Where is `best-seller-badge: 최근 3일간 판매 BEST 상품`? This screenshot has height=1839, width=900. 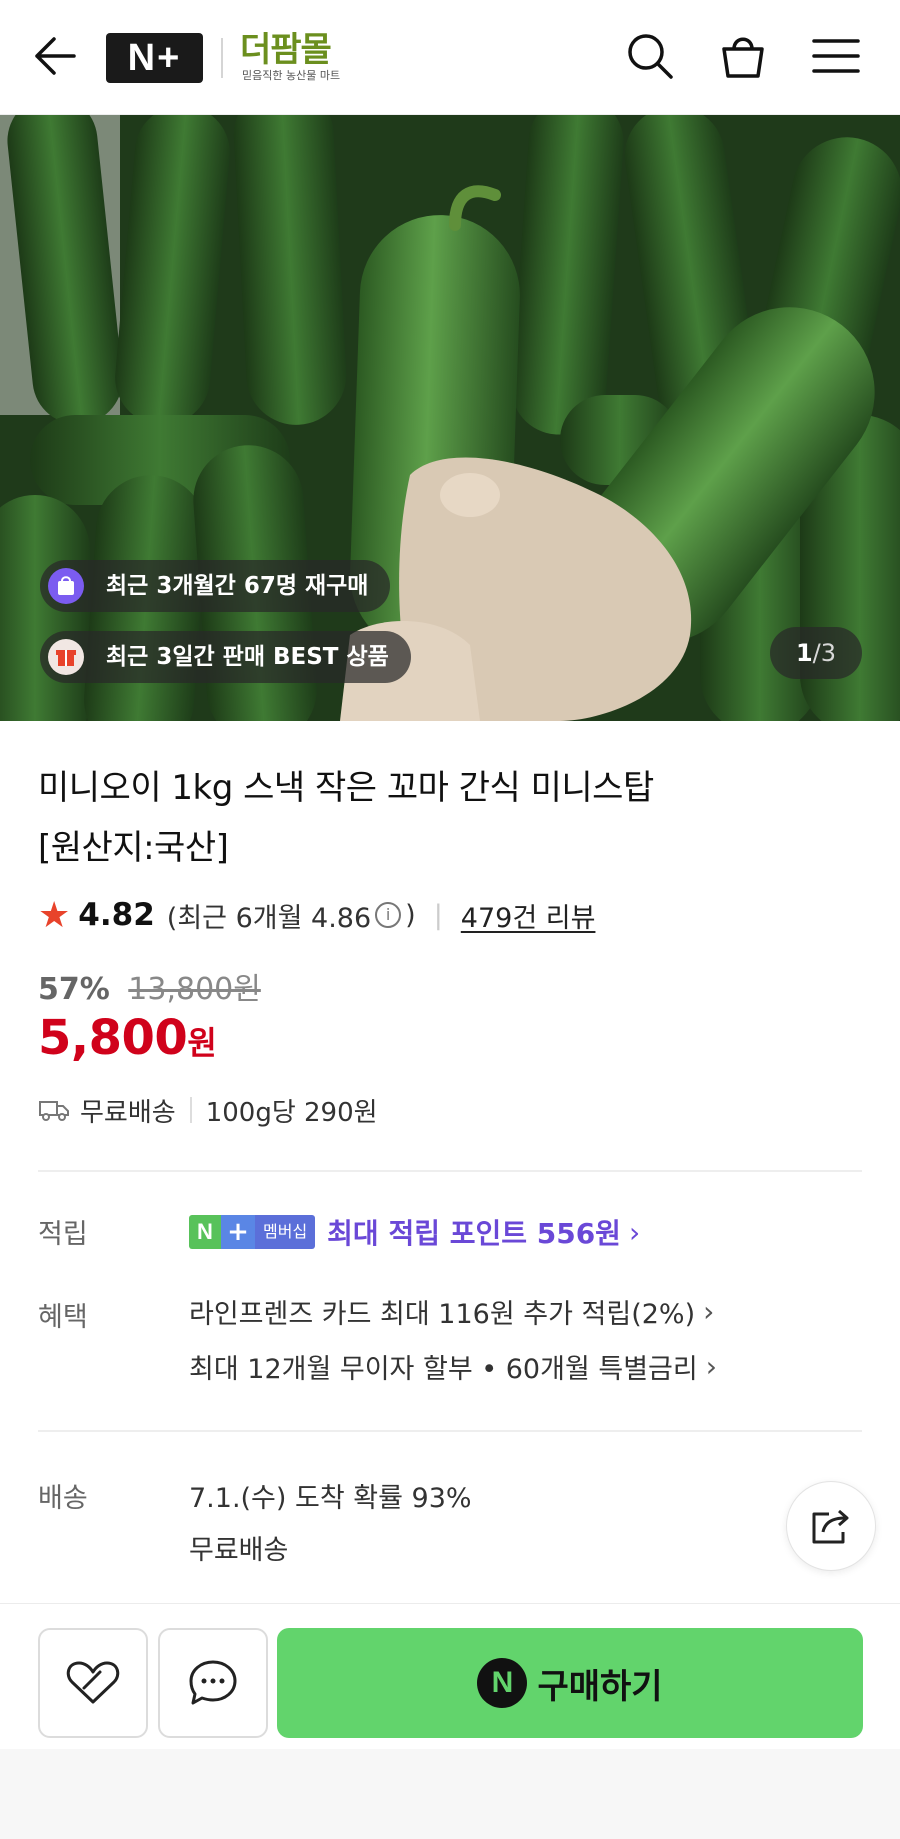
best-seller-badge: 최근 3일간 판매 BEST 상품 is located at coordinates (225, 657).